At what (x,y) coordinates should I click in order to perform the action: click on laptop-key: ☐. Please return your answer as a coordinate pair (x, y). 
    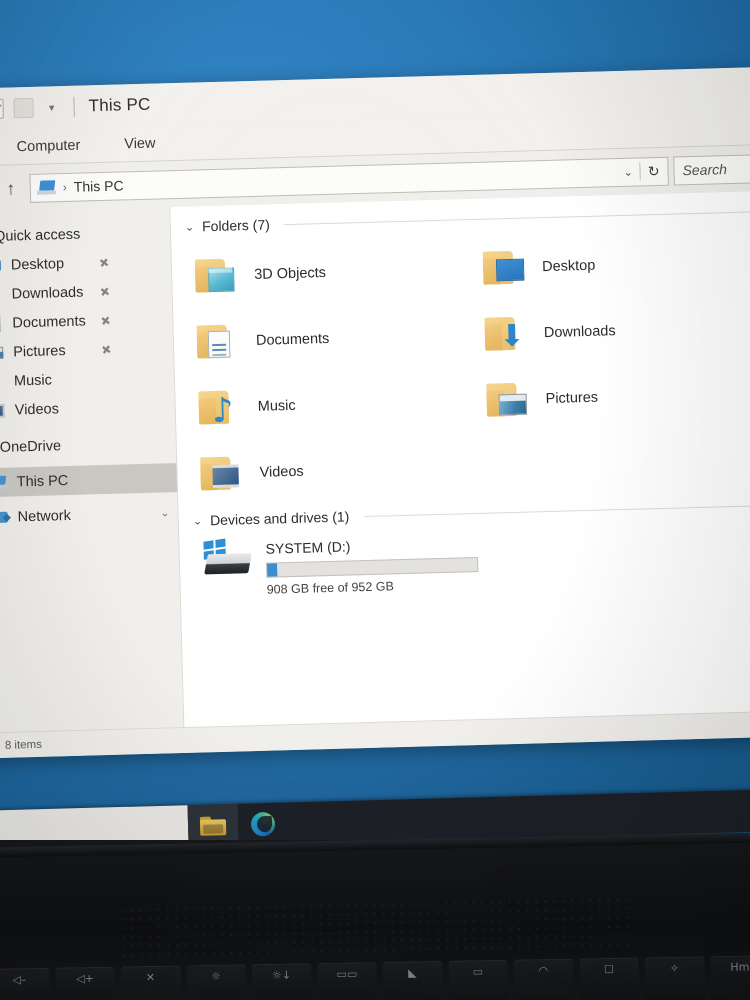
    Looking at the image, I should click on (609, 978).